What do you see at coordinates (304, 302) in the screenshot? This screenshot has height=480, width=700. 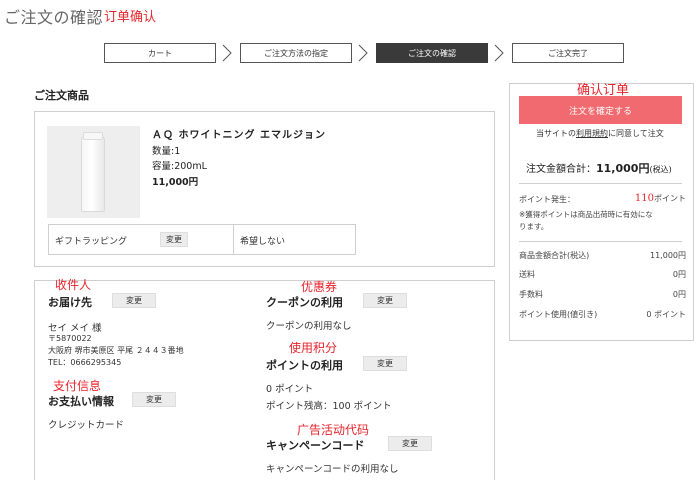 I see `coupon-heading: クーポンの利用` at bounding box center [304, 302].